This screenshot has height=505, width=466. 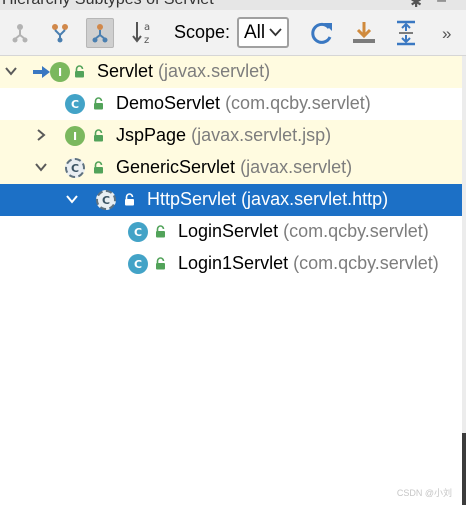 I want to click on refresh-icon, so click(x=321, y=33).